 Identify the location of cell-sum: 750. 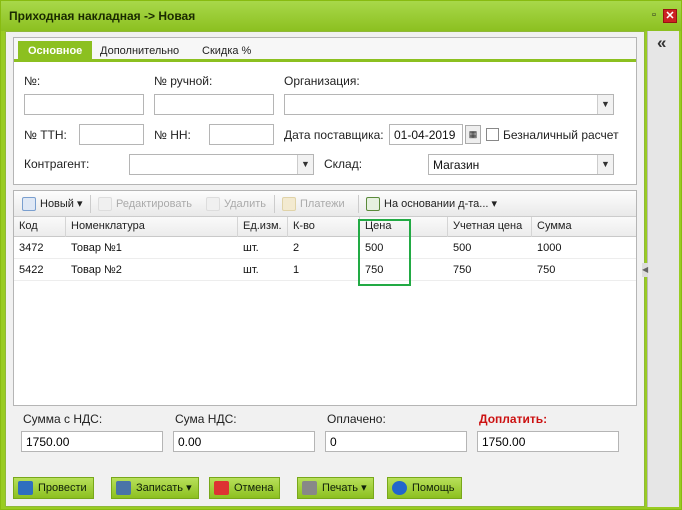
(546, 270).